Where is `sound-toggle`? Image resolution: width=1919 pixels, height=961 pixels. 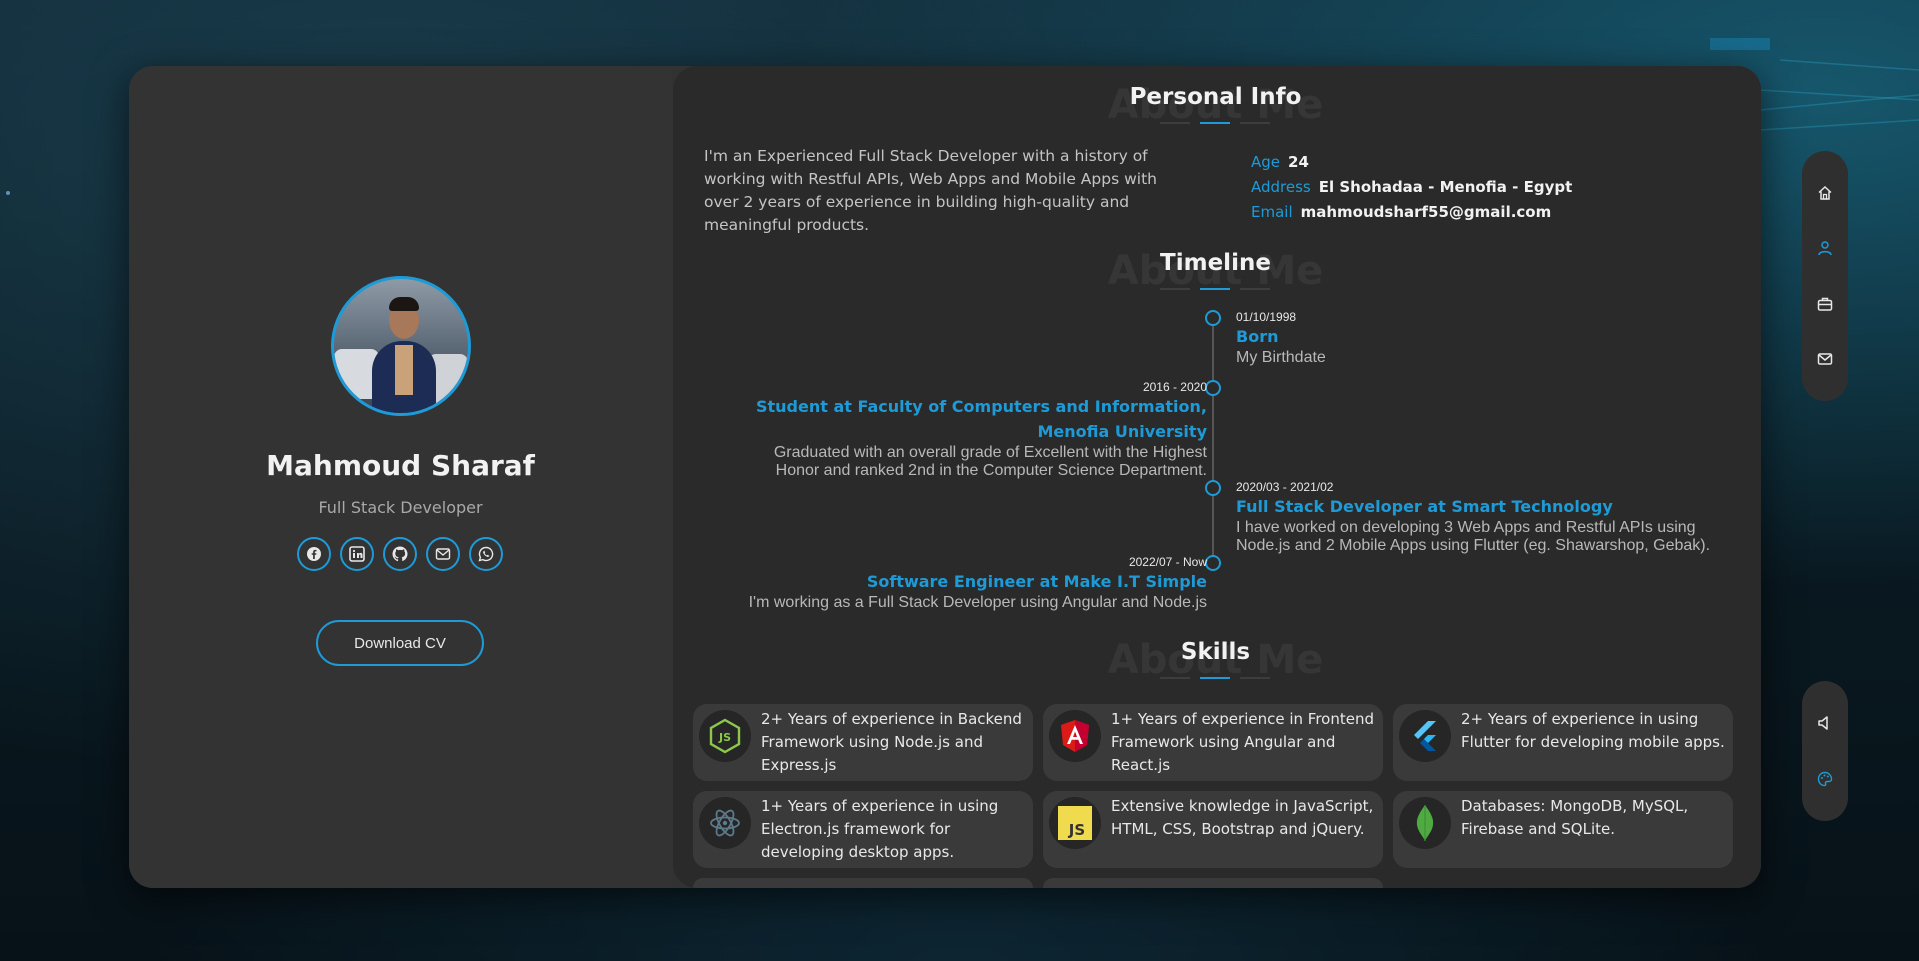 sound-toggle is located at coordinates (1825, 723).